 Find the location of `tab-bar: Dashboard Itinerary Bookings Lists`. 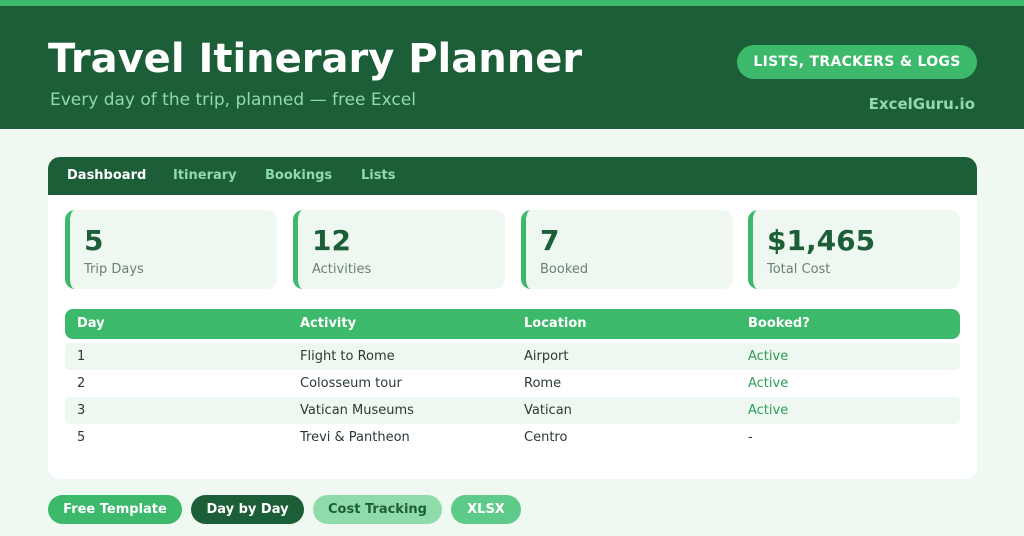

tab-bar: Dashboard Itinerary Bookings Lists is located at coordinates (512, 176).